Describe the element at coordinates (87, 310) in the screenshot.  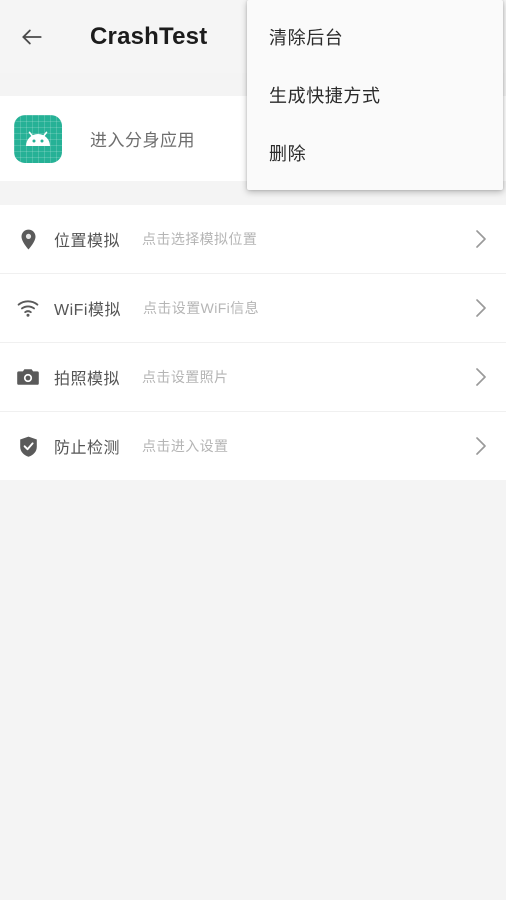
I see `list-item-title: WiFi模拟` at that location.